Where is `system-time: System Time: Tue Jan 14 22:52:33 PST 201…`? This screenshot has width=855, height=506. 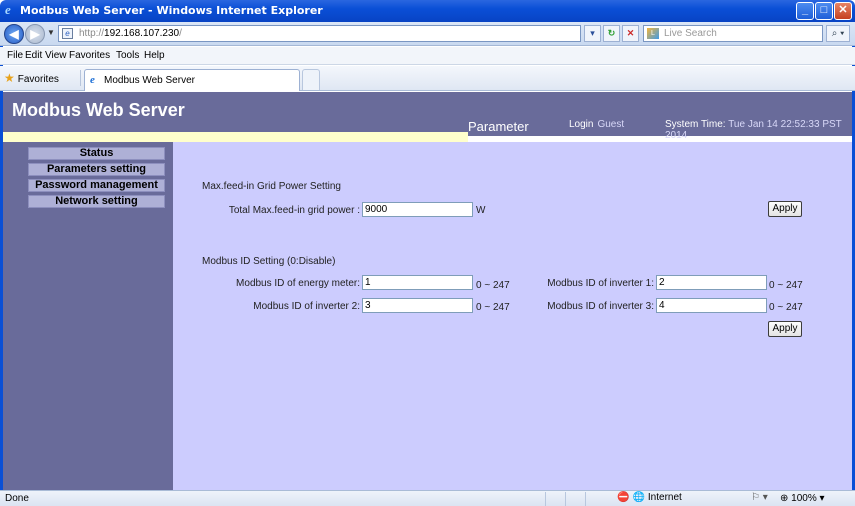 system-time: System Time: Tue Jan 14 22:52:33 PST 201… is located at coordinates (753, 130).